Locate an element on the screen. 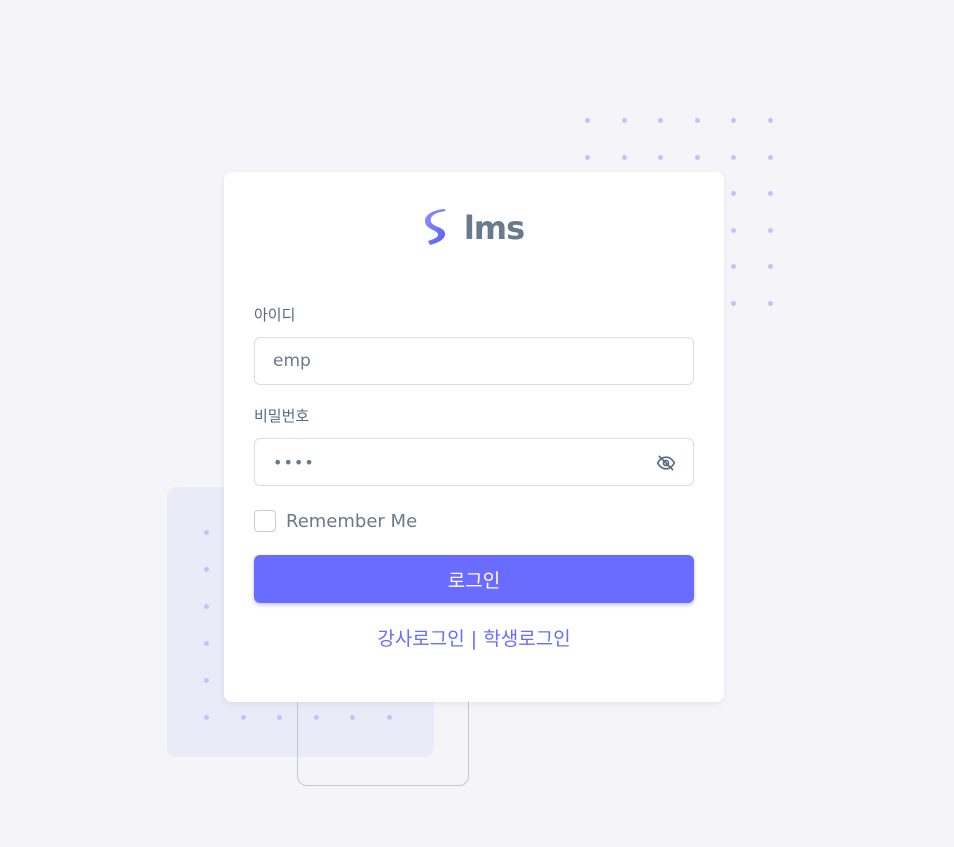  teacher-login-link: 강사로그인 is located at coordinates (420, 639).